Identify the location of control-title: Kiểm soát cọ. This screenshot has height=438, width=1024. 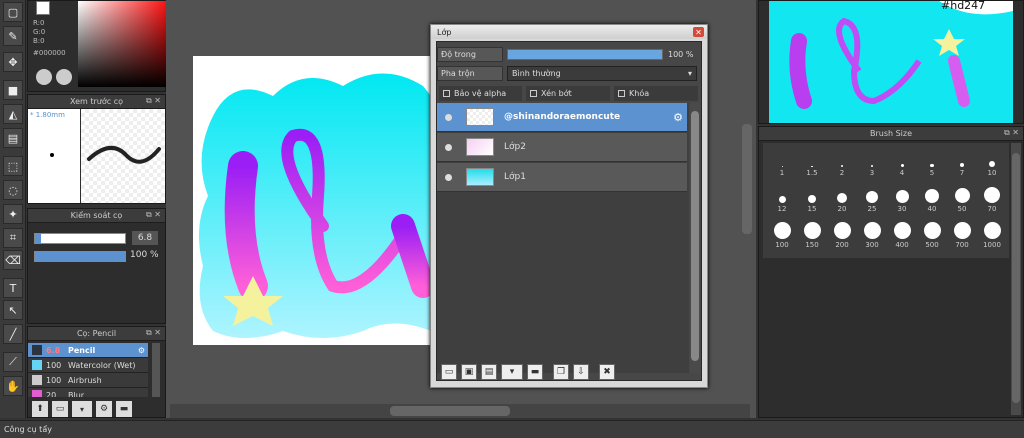
(96, 215).